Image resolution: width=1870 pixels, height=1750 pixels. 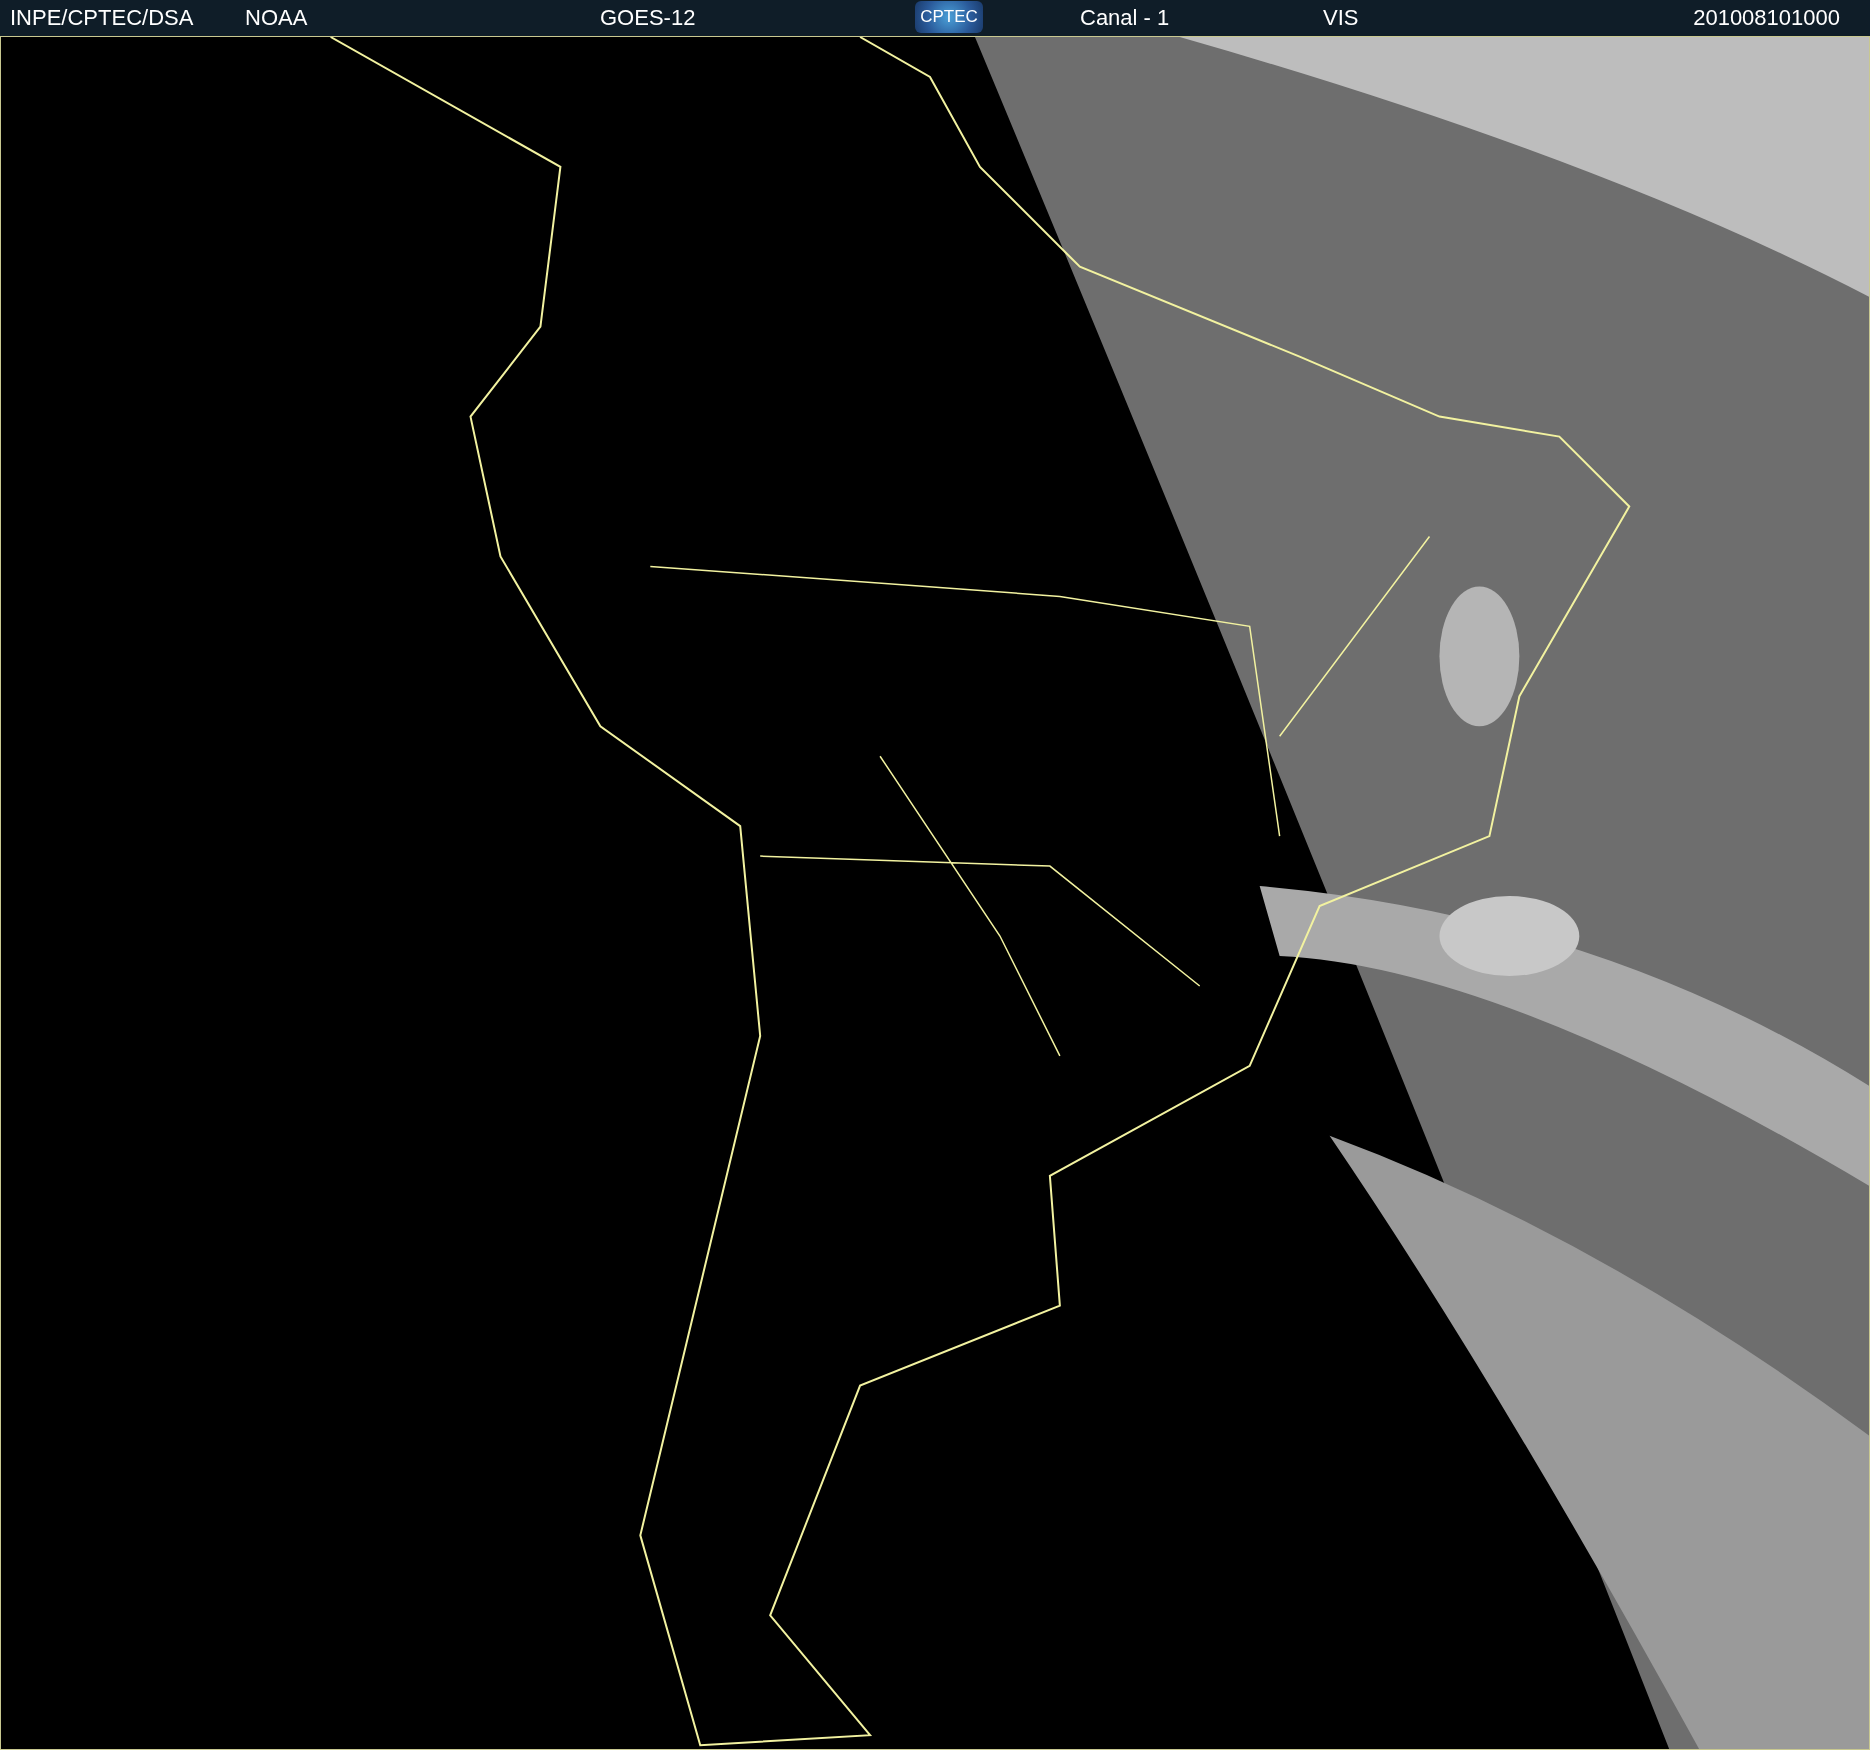 I want to click on header-label: 201008101000, so click(x=1766, y=18).